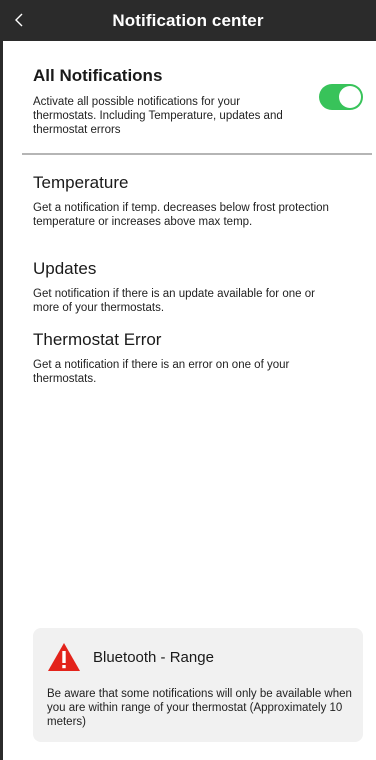 The image size is (376, 760). I want to click on top-bar: Notification center, so click(188, 20).